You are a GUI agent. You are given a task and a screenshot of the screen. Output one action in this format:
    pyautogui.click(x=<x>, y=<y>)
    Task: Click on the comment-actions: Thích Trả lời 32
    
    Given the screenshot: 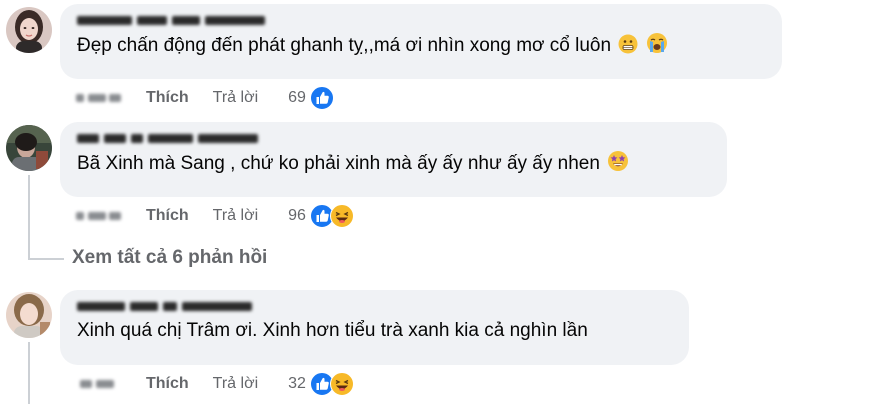 What is the action you would take?
    pyautogui.click(x=215, y=384)
    